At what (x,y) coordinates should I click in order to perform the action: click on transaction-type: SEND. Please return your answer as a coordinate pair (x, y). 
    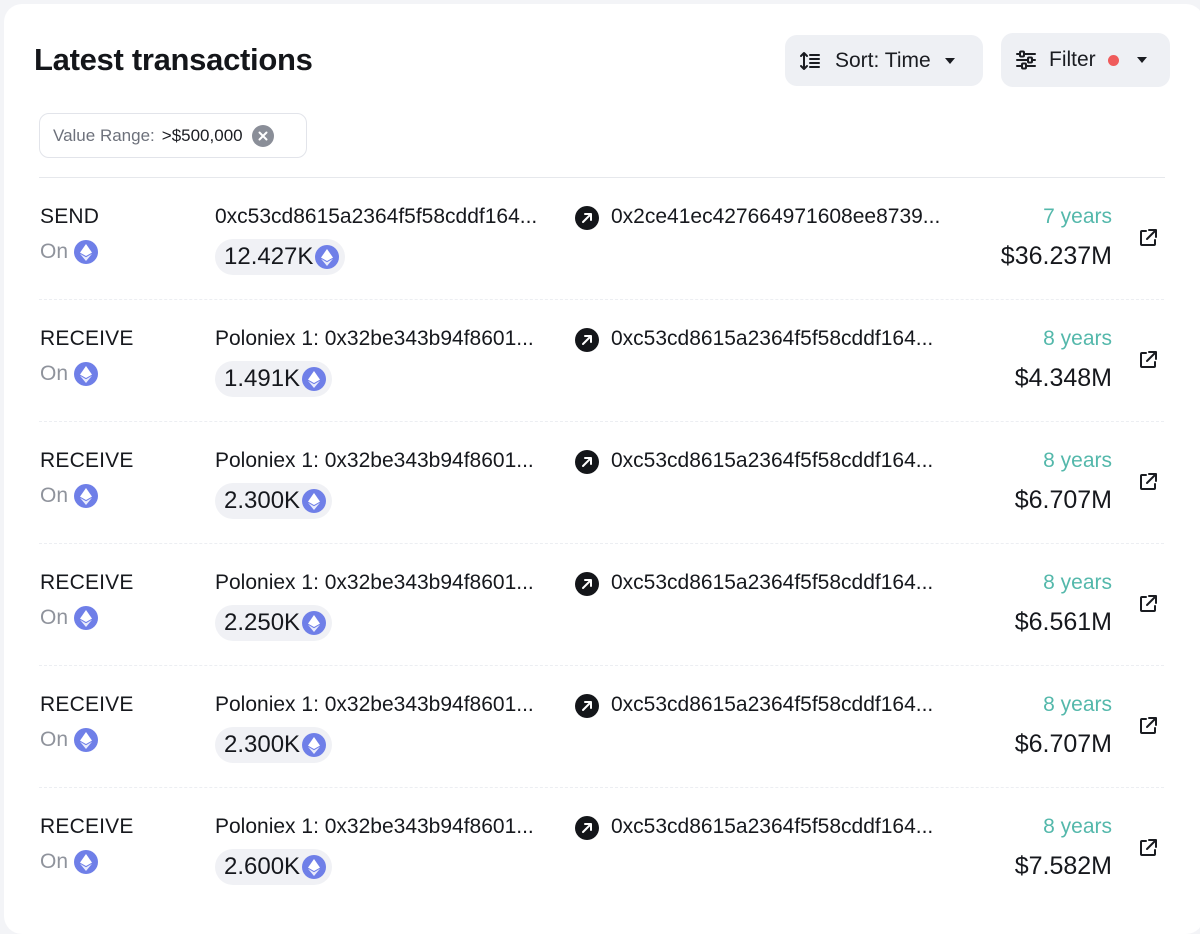
    Looking at the image, I should click on (70, 216).